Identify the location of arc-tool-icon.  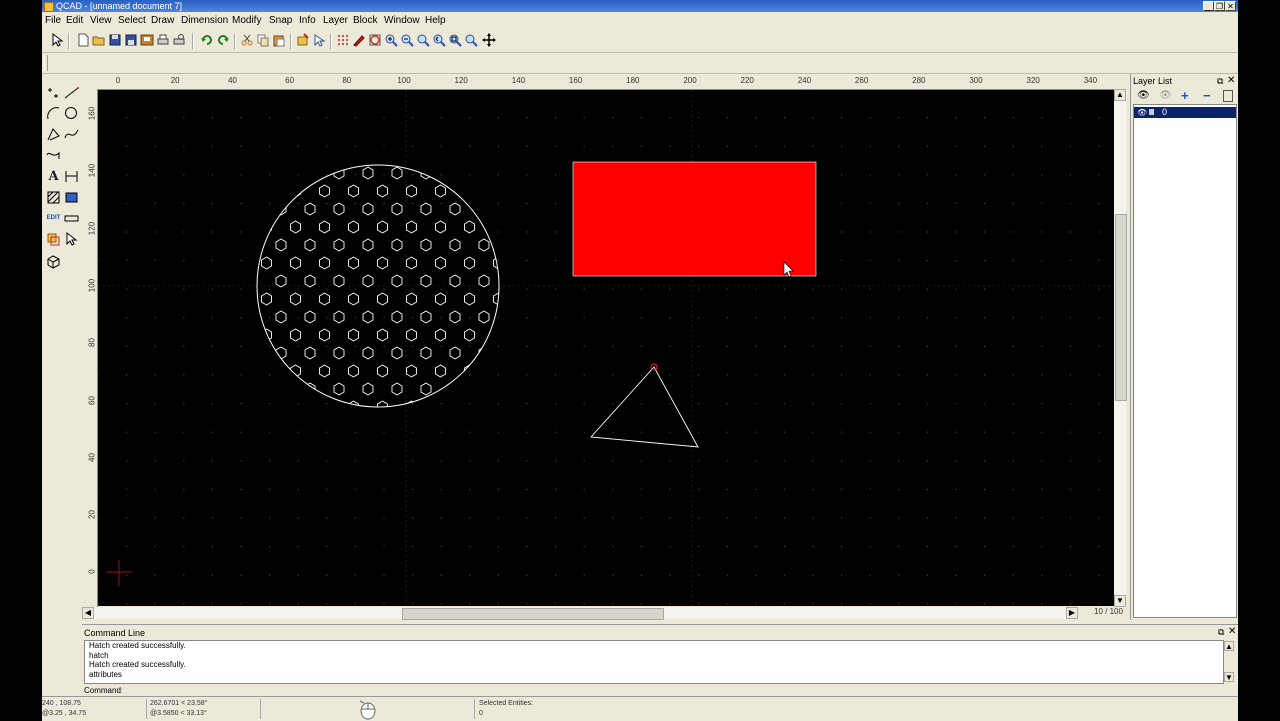
(53, 113).